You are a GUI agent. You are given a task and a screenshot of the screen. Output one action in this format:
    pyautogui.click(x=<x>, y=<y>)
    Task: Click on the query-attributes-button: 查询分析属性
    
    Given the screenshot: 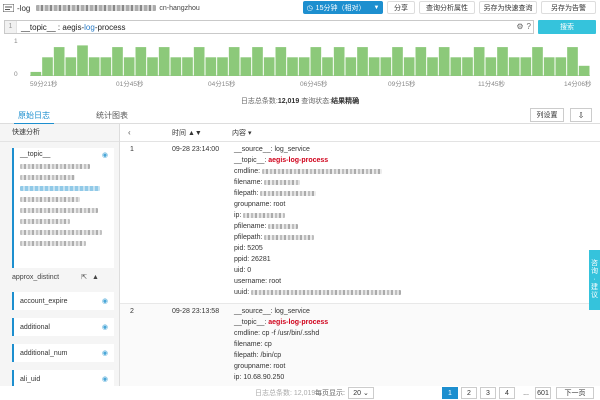 What is the action you would take?
    pyautogui.click(x=447, y=7)
    